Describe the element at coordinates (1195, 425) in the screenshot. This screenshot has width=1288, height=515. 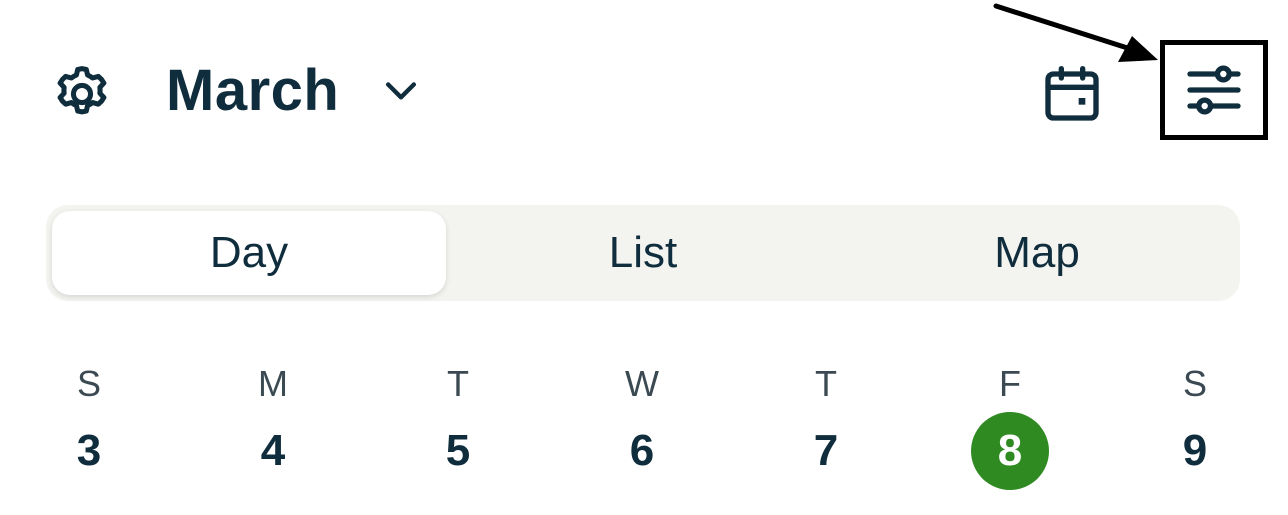
I see `day-sat: S 9` at that location.